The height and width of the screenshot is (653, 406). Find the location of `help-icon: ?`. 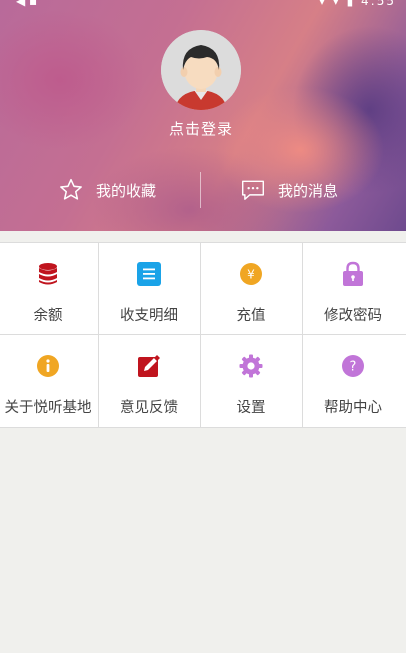

help-icon: ? is located at coordinates (353, 366).